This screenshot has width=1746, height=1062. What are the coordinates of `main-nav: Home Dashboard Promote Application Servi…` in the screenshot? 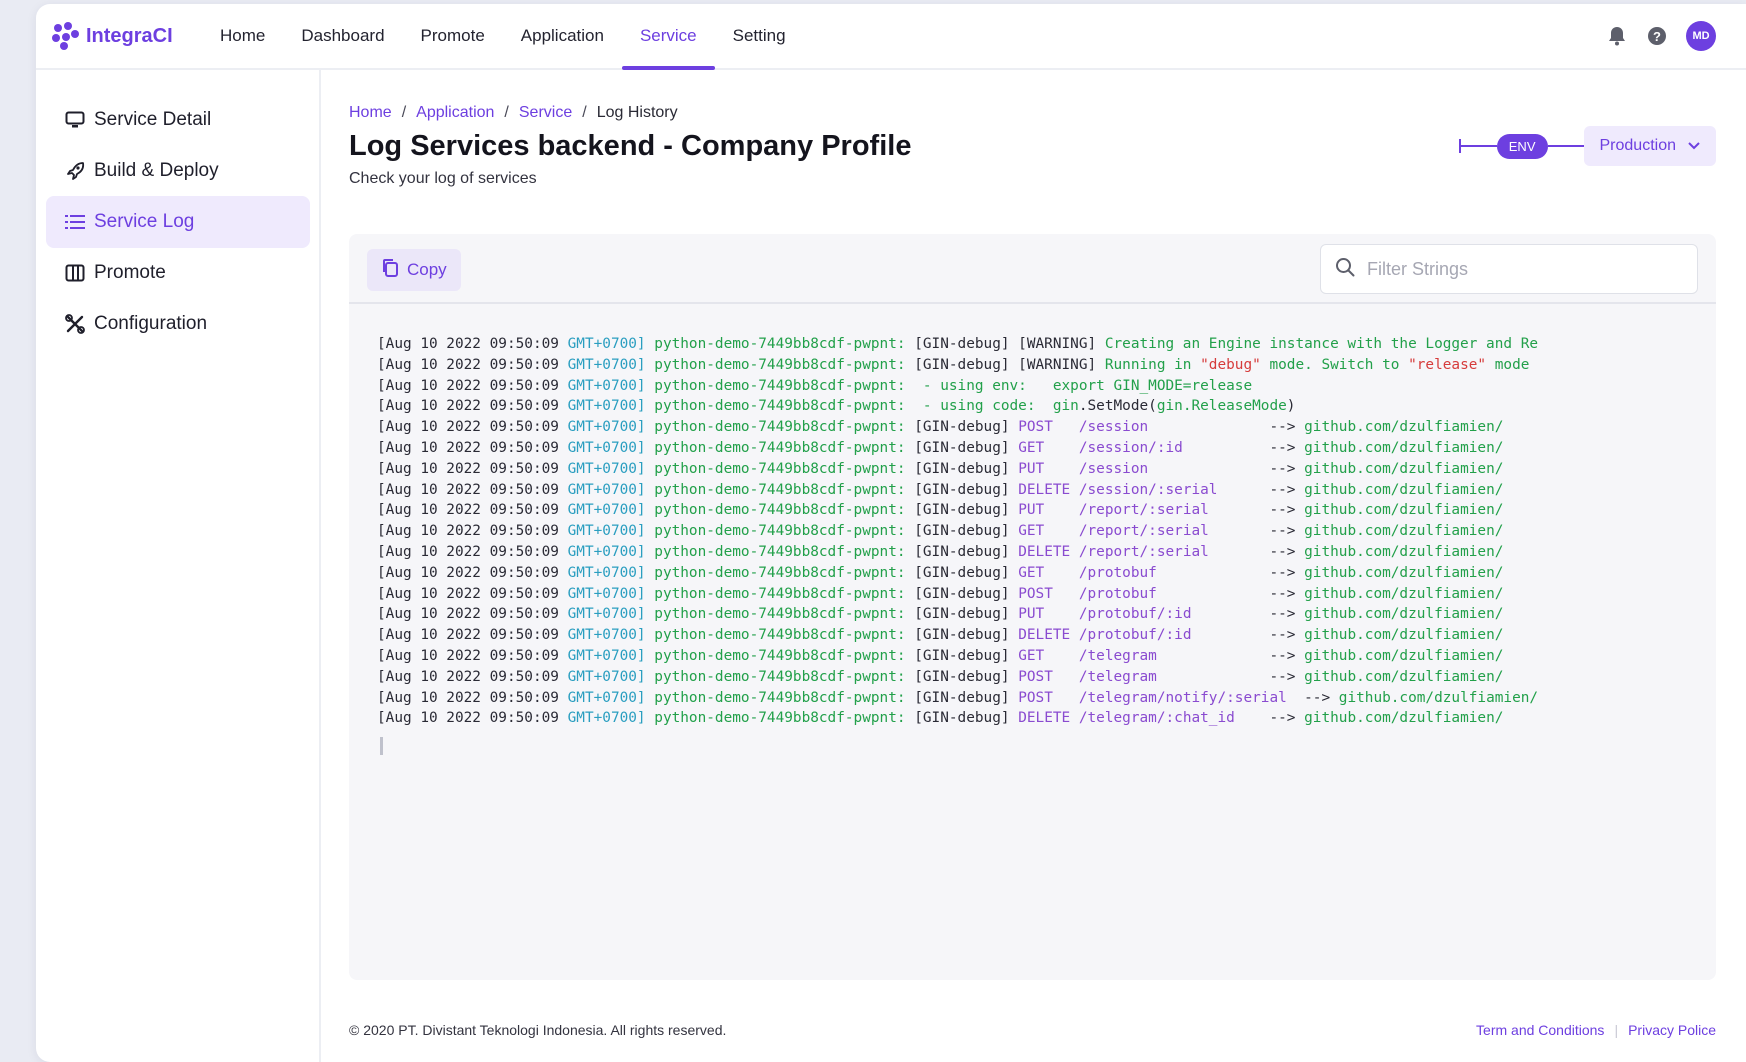 It's located at (503, 37).